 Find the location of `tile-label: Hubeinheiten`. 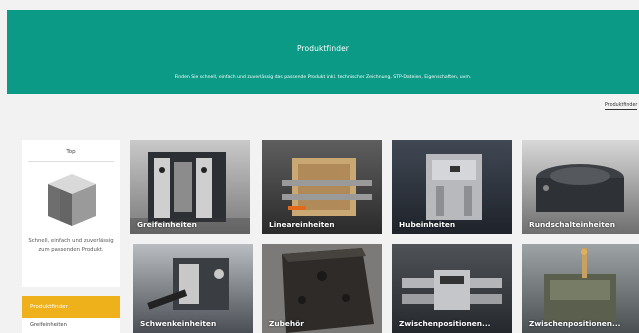

tile-label: Hubeinheiten is located at coordinates (427, 224).